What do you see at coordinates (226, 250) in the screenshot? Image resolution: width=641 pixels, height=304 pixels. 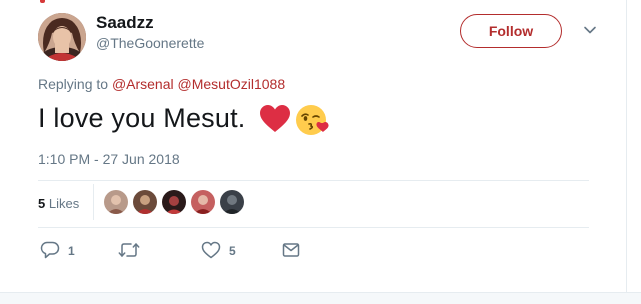 I see `like-action: 5` at bounding box center [226, 250].